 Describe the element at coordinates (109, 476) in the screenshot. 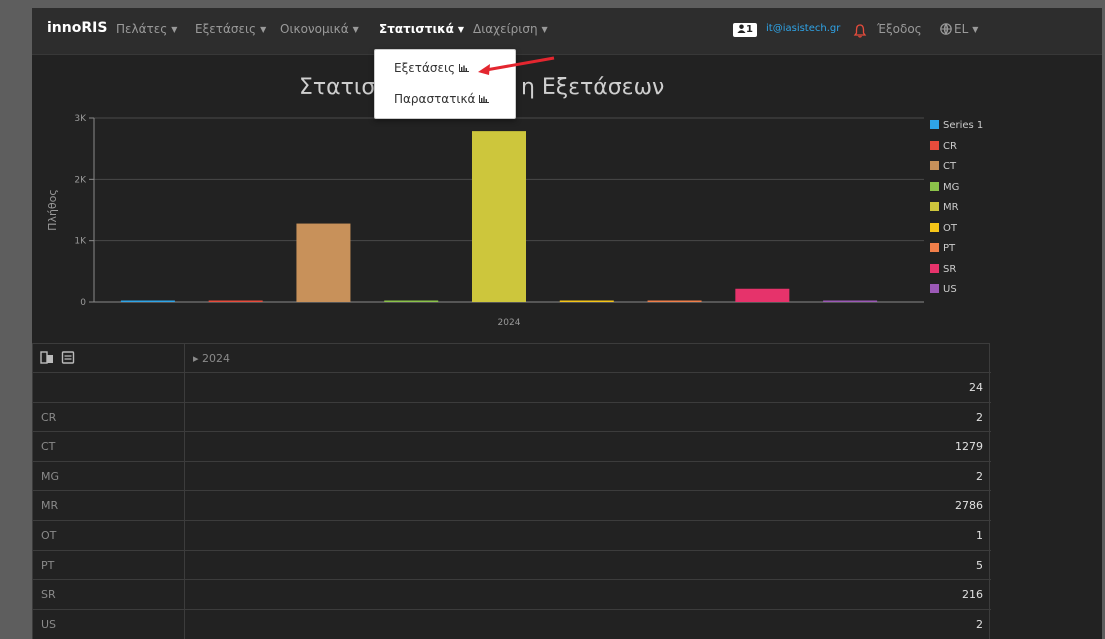

I see `row-label: MG` at that location.